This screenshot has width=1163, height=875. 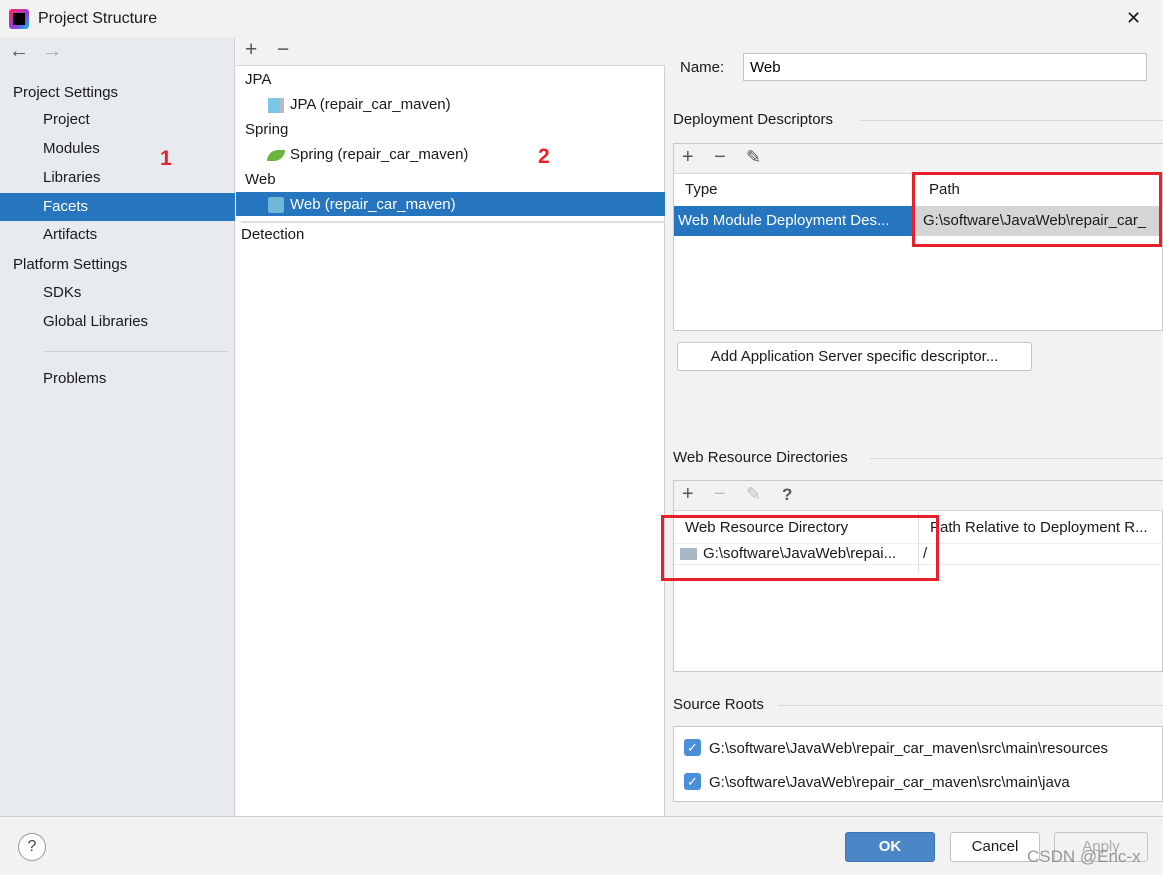 What do you see at coordinates (19, 51) in the screenshot?
I see `back-icon: ←` at bounding box center [19, 51].